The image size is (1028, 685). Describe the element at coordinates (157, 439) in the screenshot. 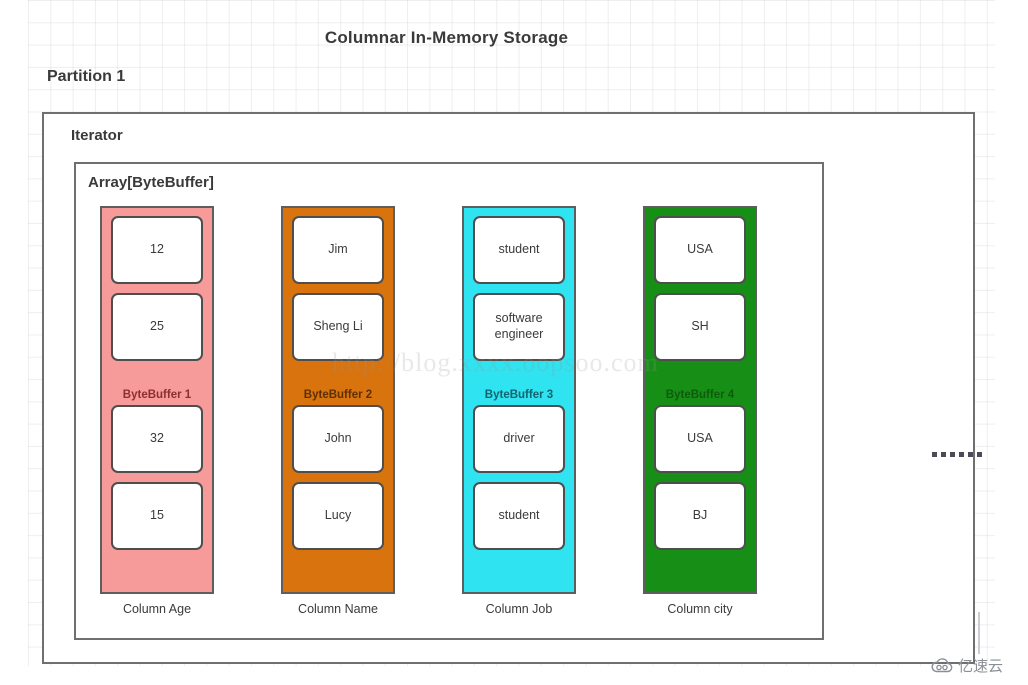

I see `cell-value: 32` at that location.